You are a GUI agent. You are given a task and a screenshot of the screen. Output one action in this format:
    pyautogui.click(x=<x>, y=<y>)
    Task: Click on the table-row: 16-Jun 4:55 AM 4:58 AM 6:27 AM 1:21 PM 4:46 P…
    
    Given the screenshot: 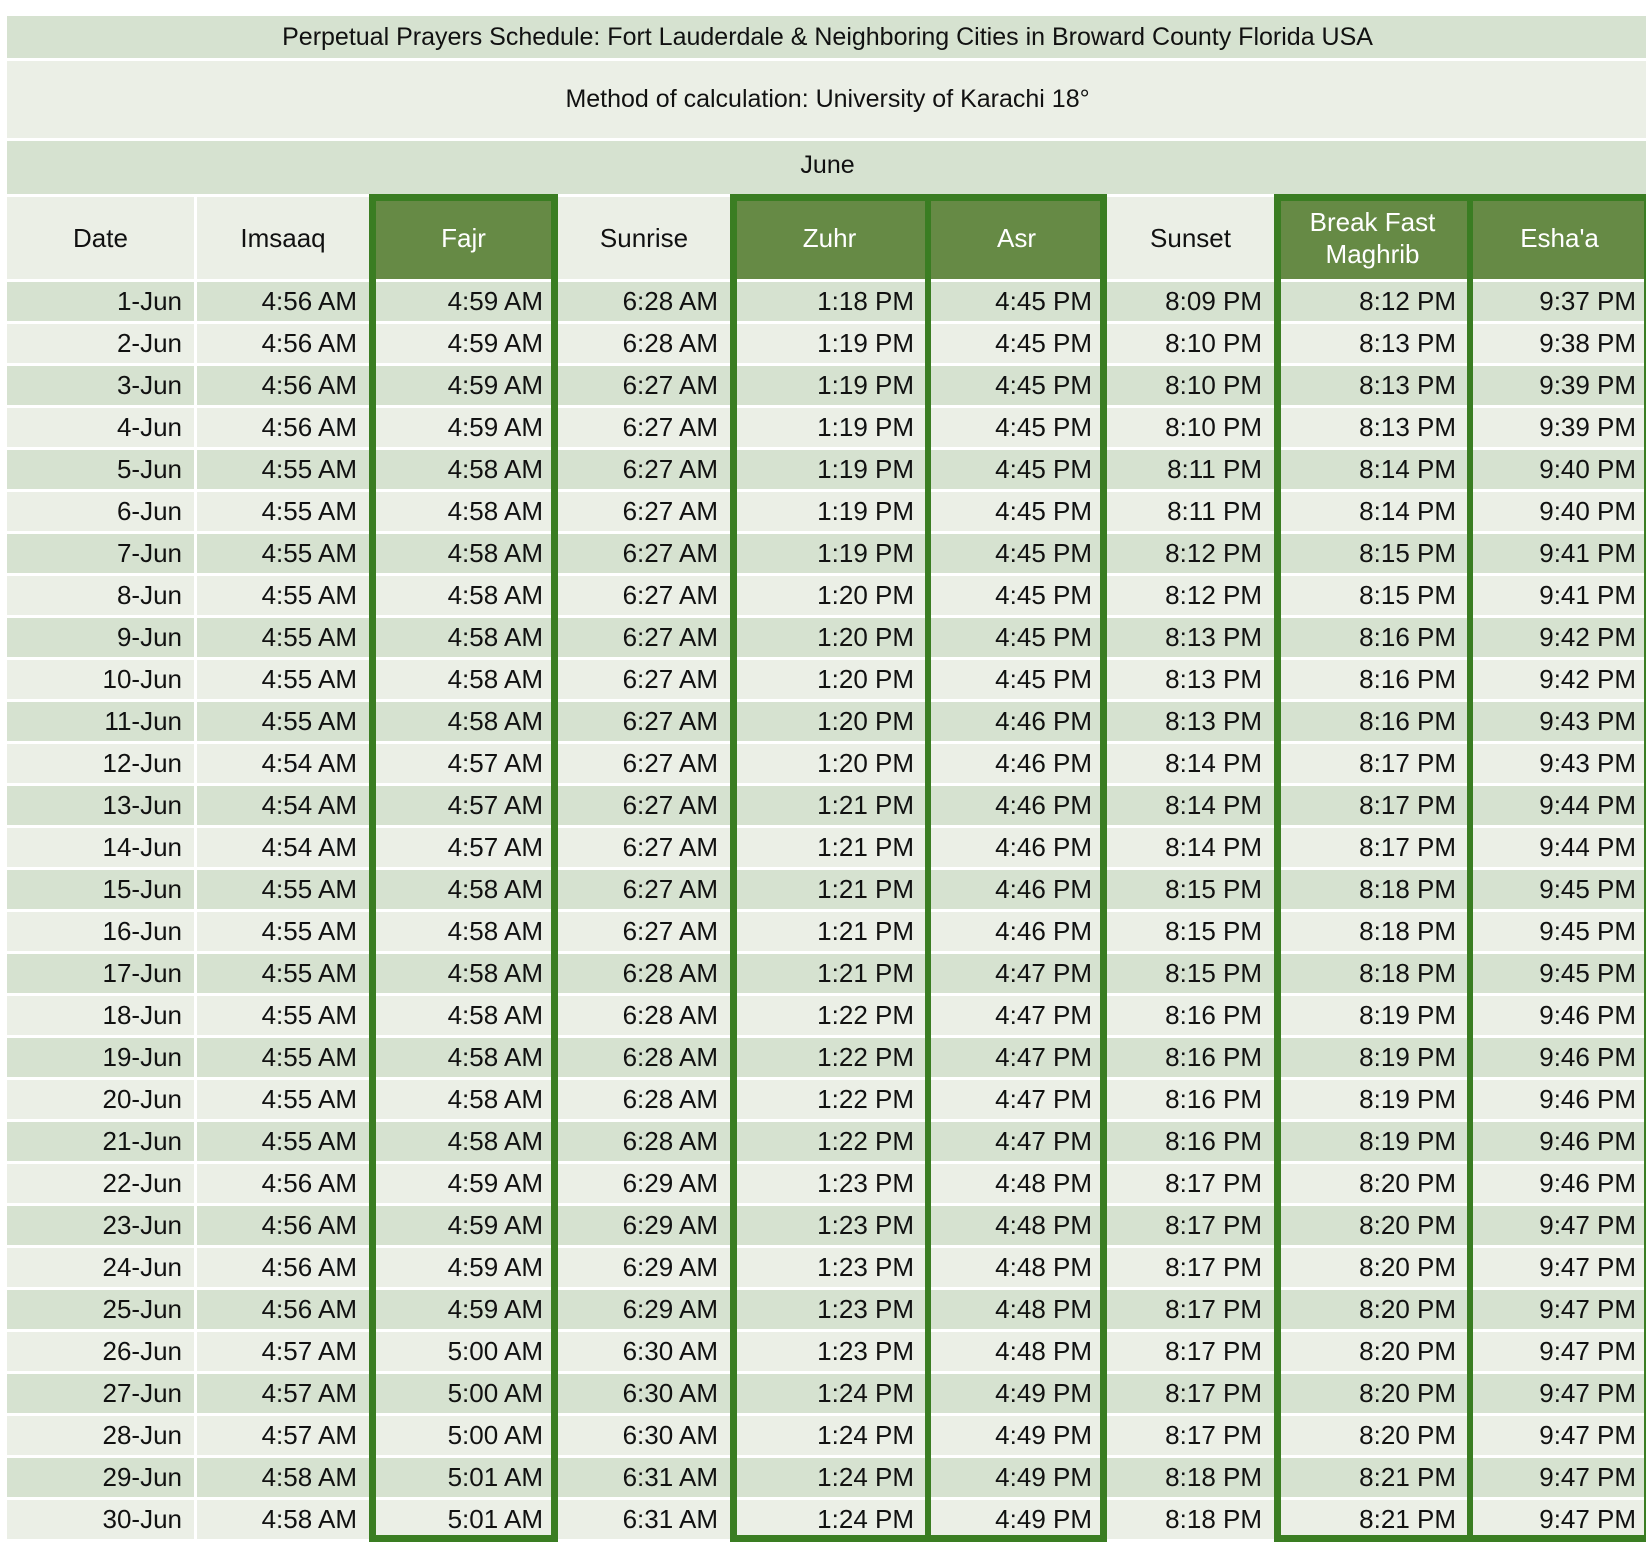 What is the action you would take?
    pyautogui.click(x=826, y=931)
    